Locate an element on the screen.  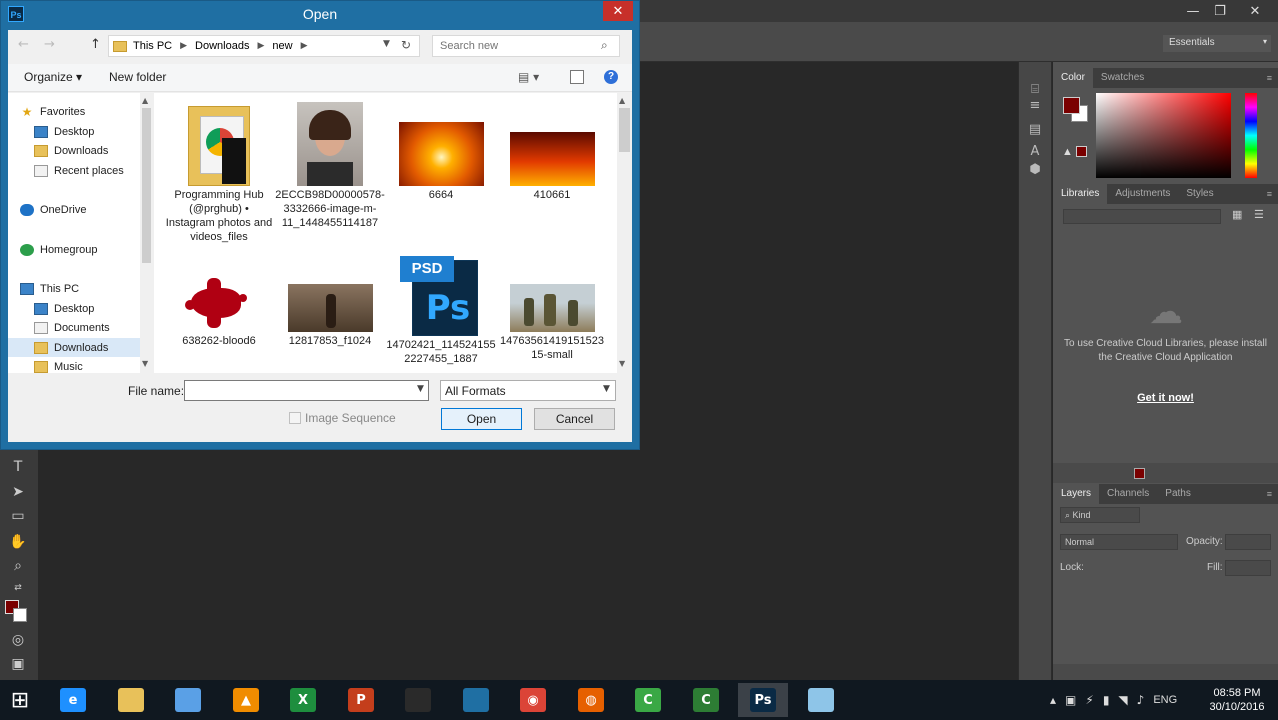
tab-libraries: Libraries is located at coordinates (1080, 194).